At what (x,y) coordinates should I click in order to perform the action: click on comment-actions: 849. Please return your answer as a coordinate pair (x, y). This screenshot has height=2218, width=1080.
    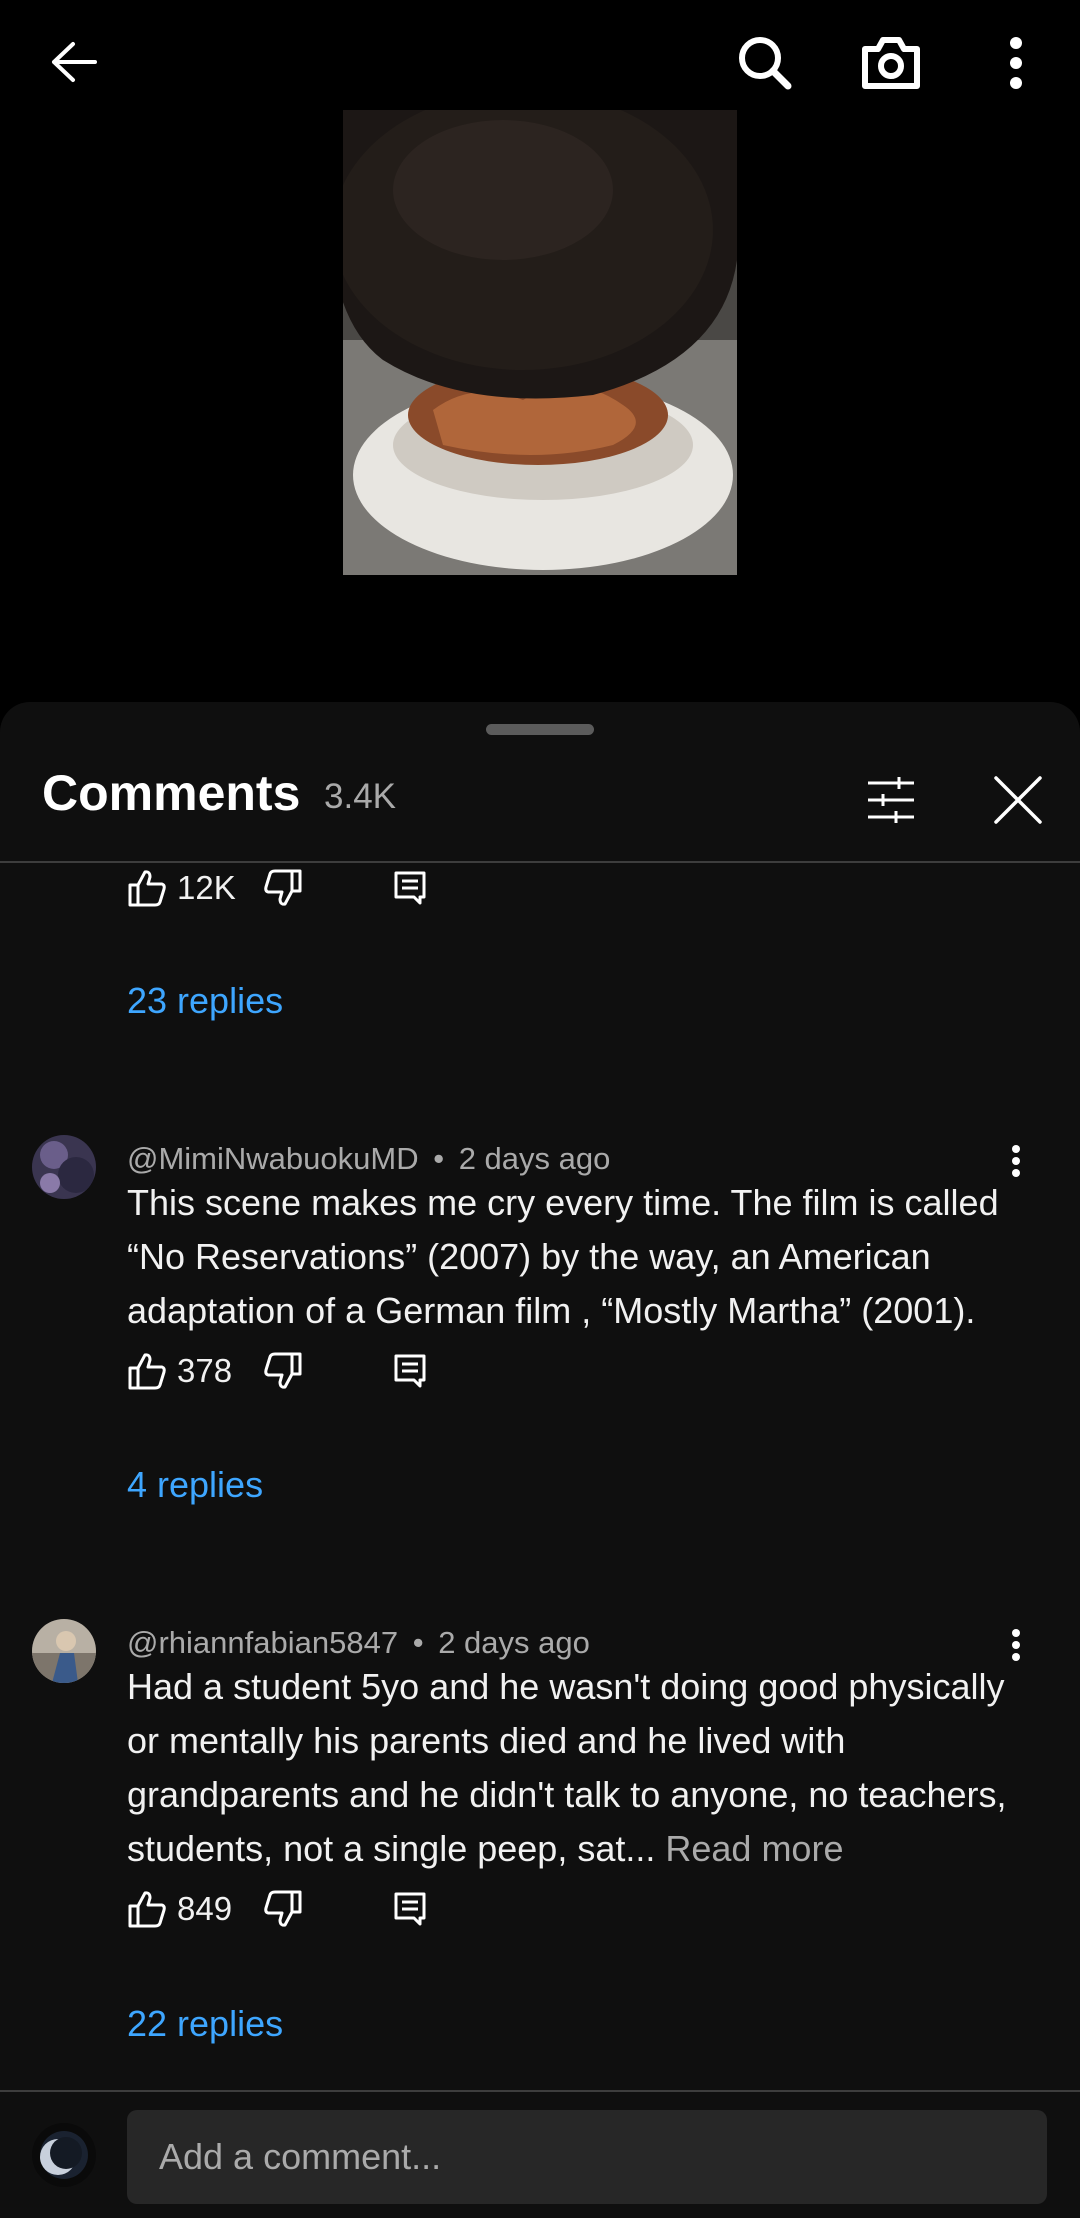
    Looking at the image, I should click on (277, 1909).